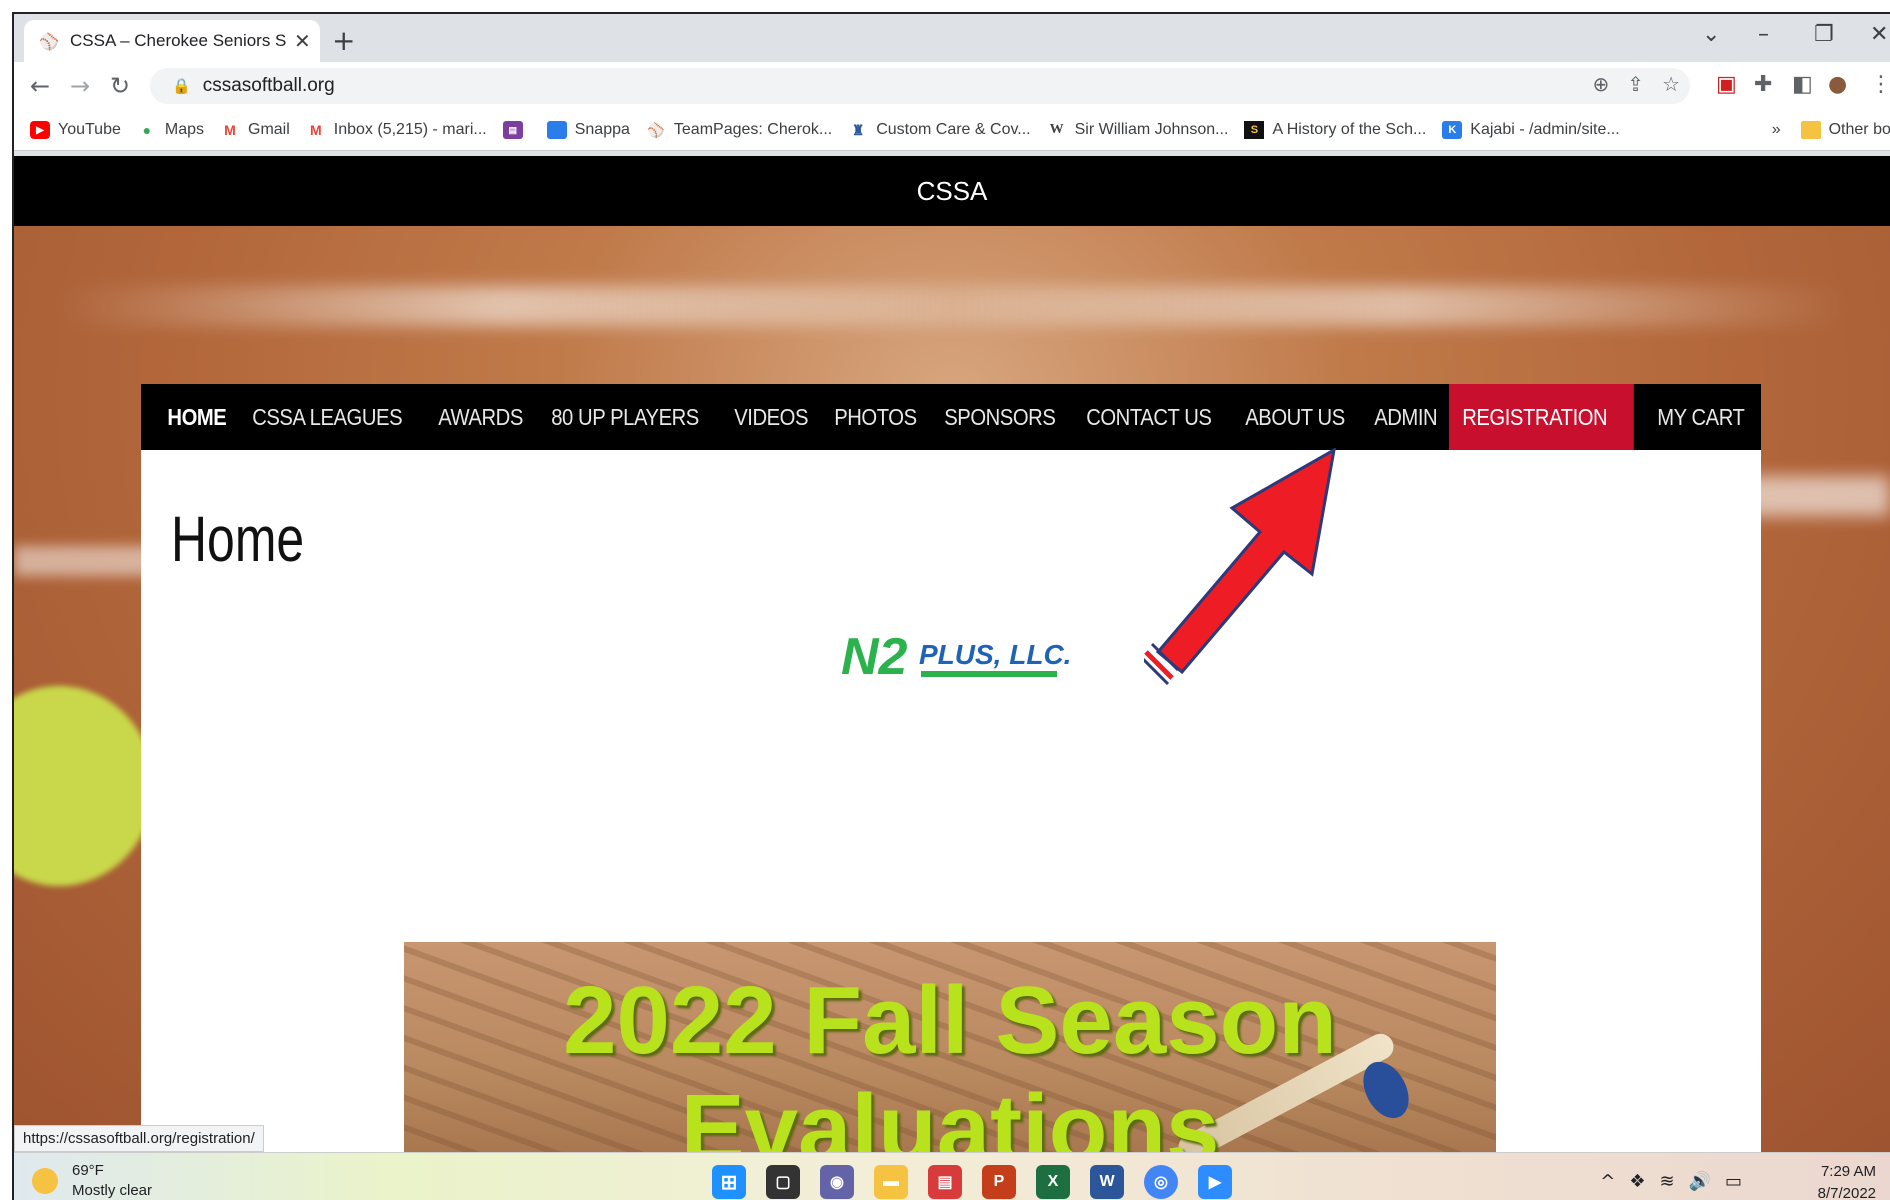 This screenshot has height=1200, width=1890. Describe the element at coordinates (40, 130) in the screenshot. I see `youtube-icon: ▶` at that location.